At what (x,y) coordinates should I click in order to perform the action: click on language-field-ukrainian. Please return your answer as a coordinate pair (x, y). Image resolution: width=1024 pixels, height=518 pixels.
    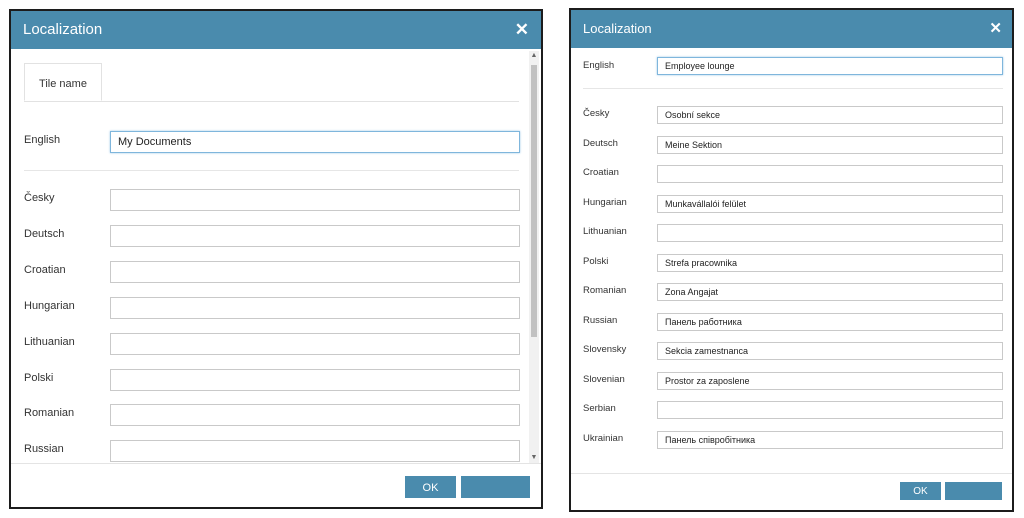
    Looking at the image, I should click on (830, 439).